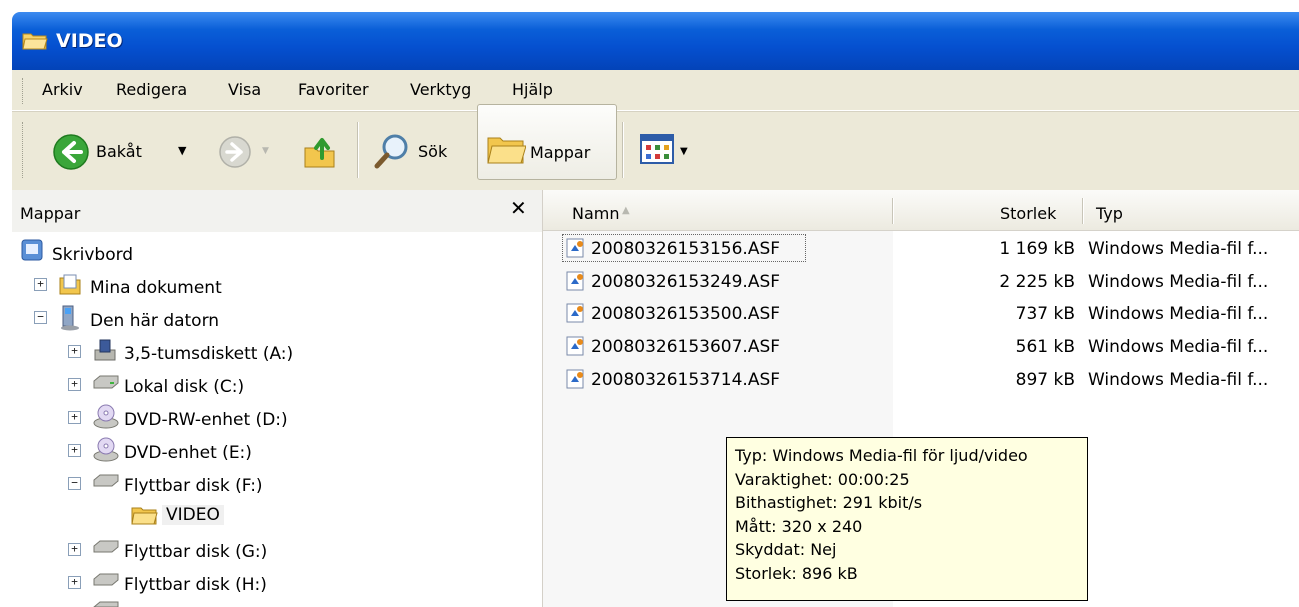 This screenshot has height=607, width=1299. I want to click on up-folder-icon, so click(319, 153).